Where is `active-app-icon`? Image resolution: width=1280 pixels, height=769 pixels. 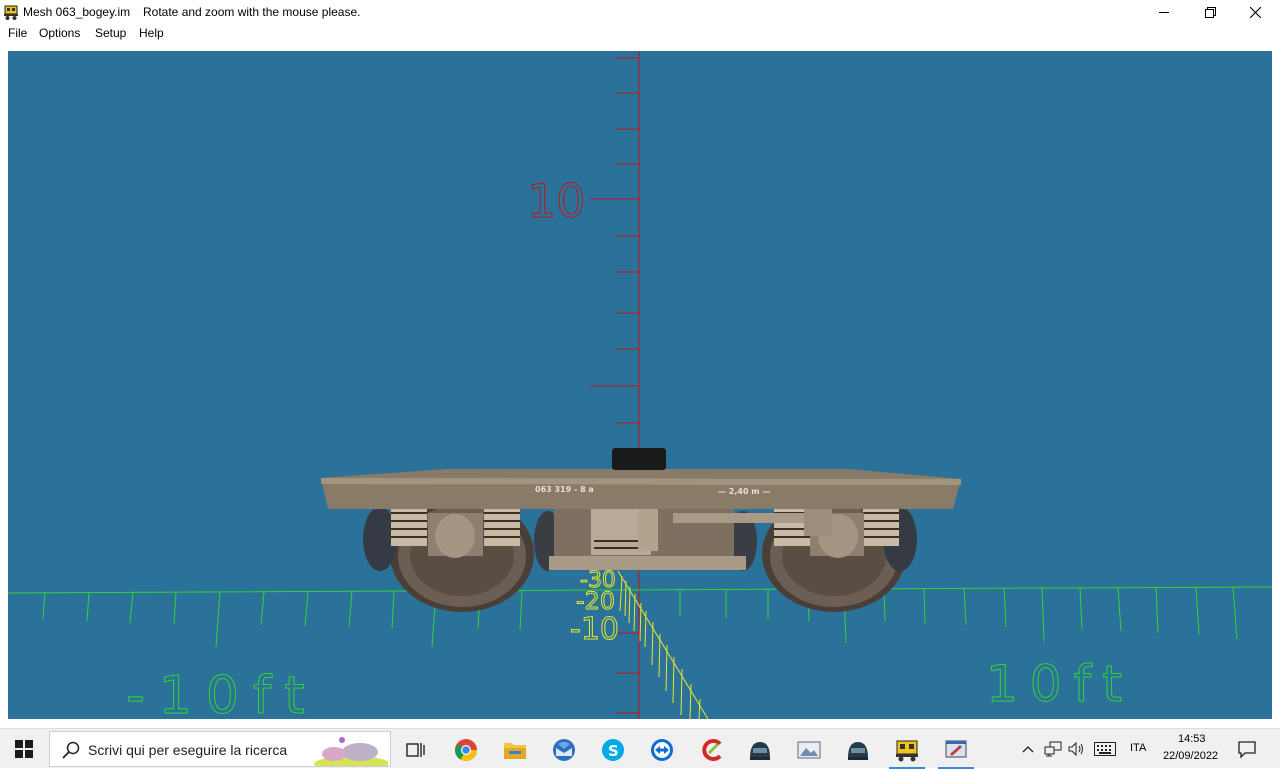 active-app-icon is located at coordinates (956, 749).